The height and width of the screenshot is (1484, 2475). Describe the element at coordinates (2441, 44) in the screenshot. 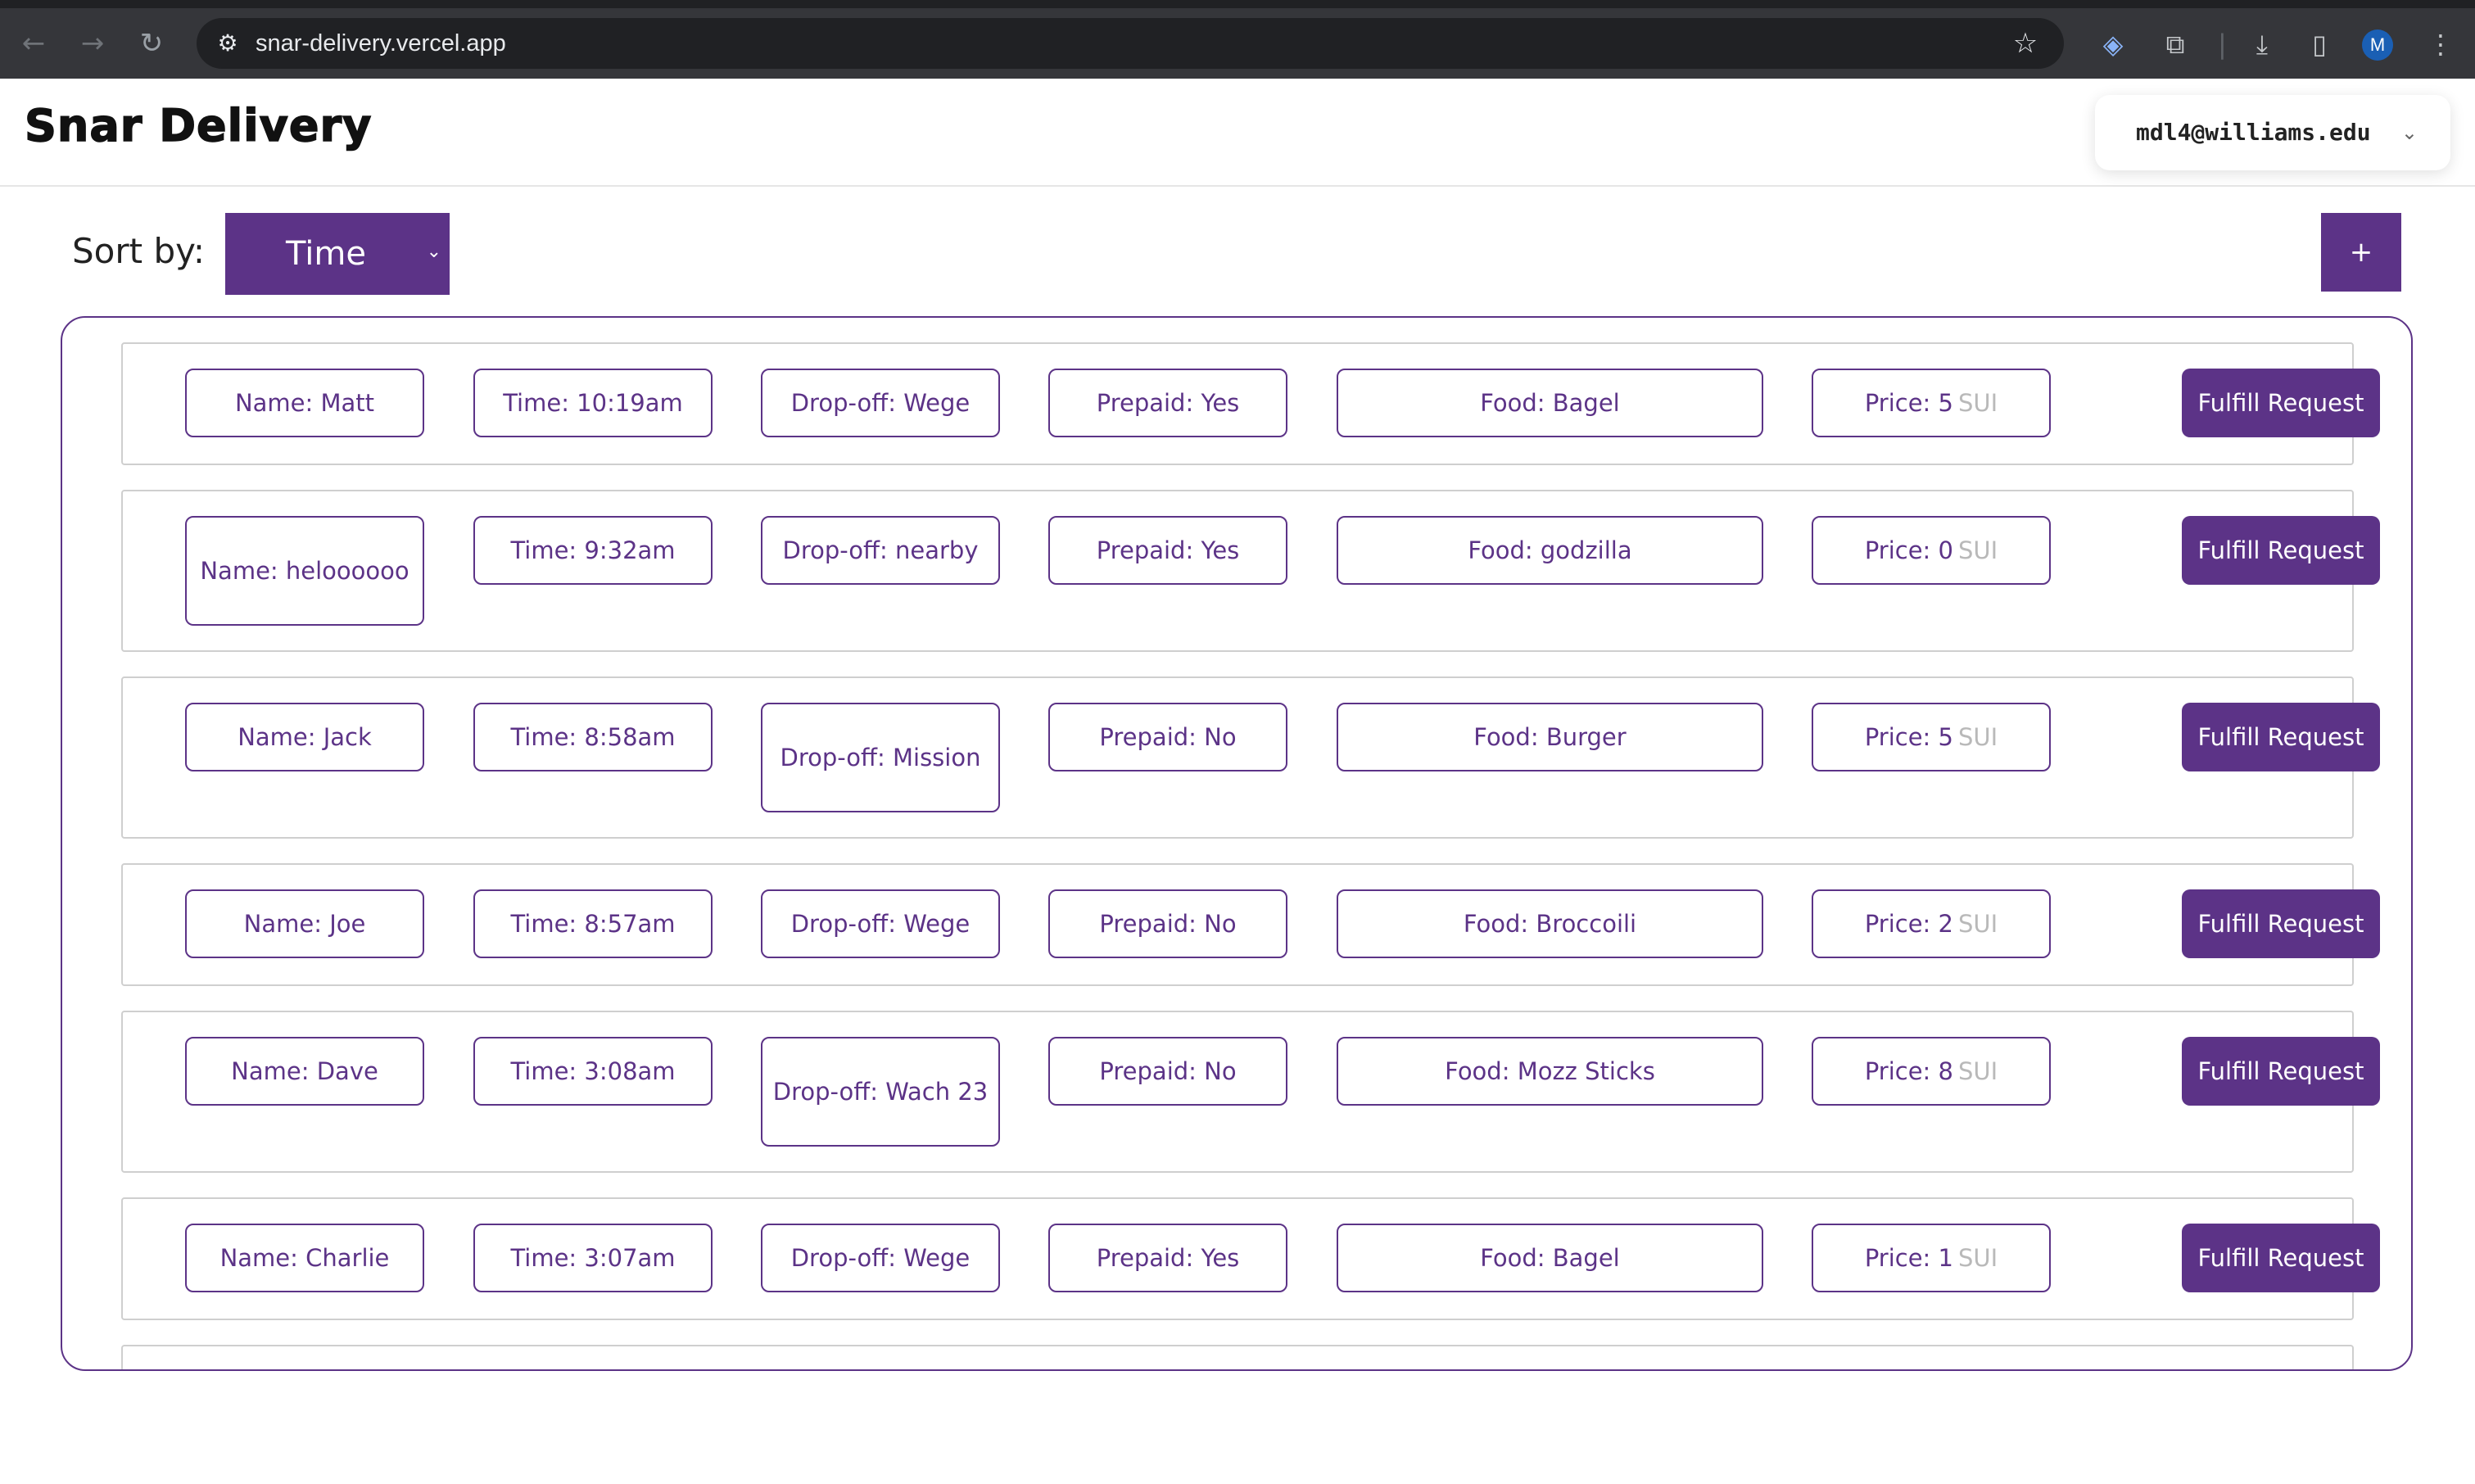

I see `browser-menu-icon: ⋮` at that location.